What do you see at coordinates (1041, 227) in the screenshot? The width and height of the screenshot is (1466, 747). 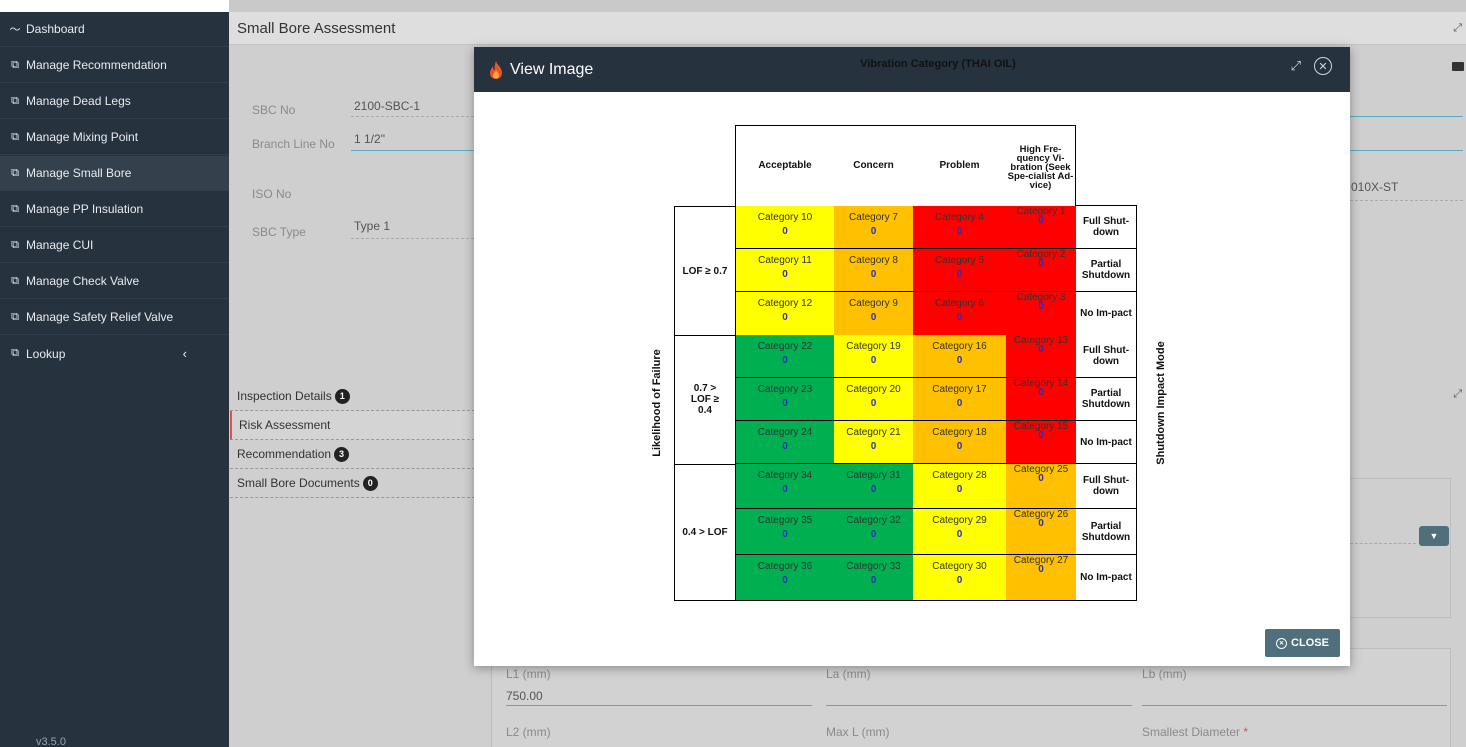 I see `matrix-cell: Category 10` at bounding box center [1041, 227].